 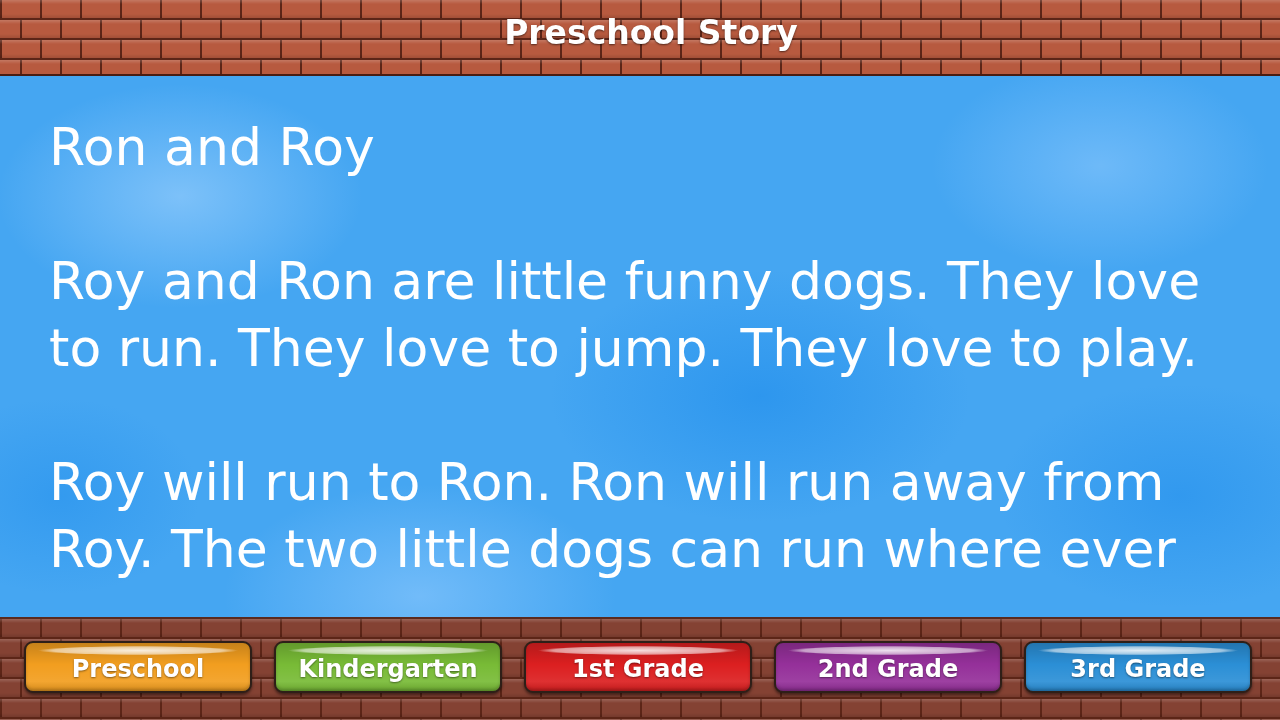 What do you see at coordinates (212, 147) in the screenshot?
I see `story-title: Ron and Roy` at bounding box center [212, 147].